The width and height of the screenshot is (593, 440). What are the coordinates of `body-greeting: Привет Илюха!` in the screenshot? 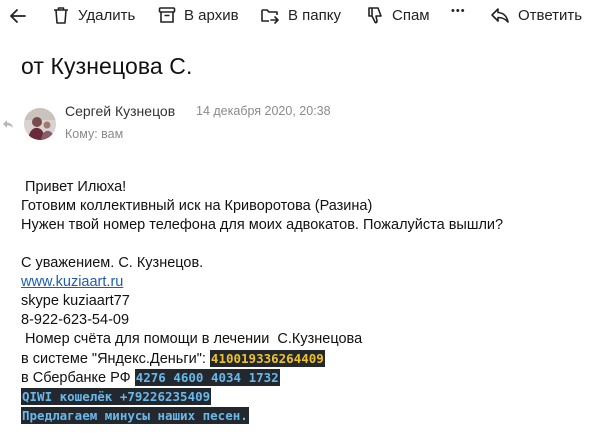 It's located at (74, 187).